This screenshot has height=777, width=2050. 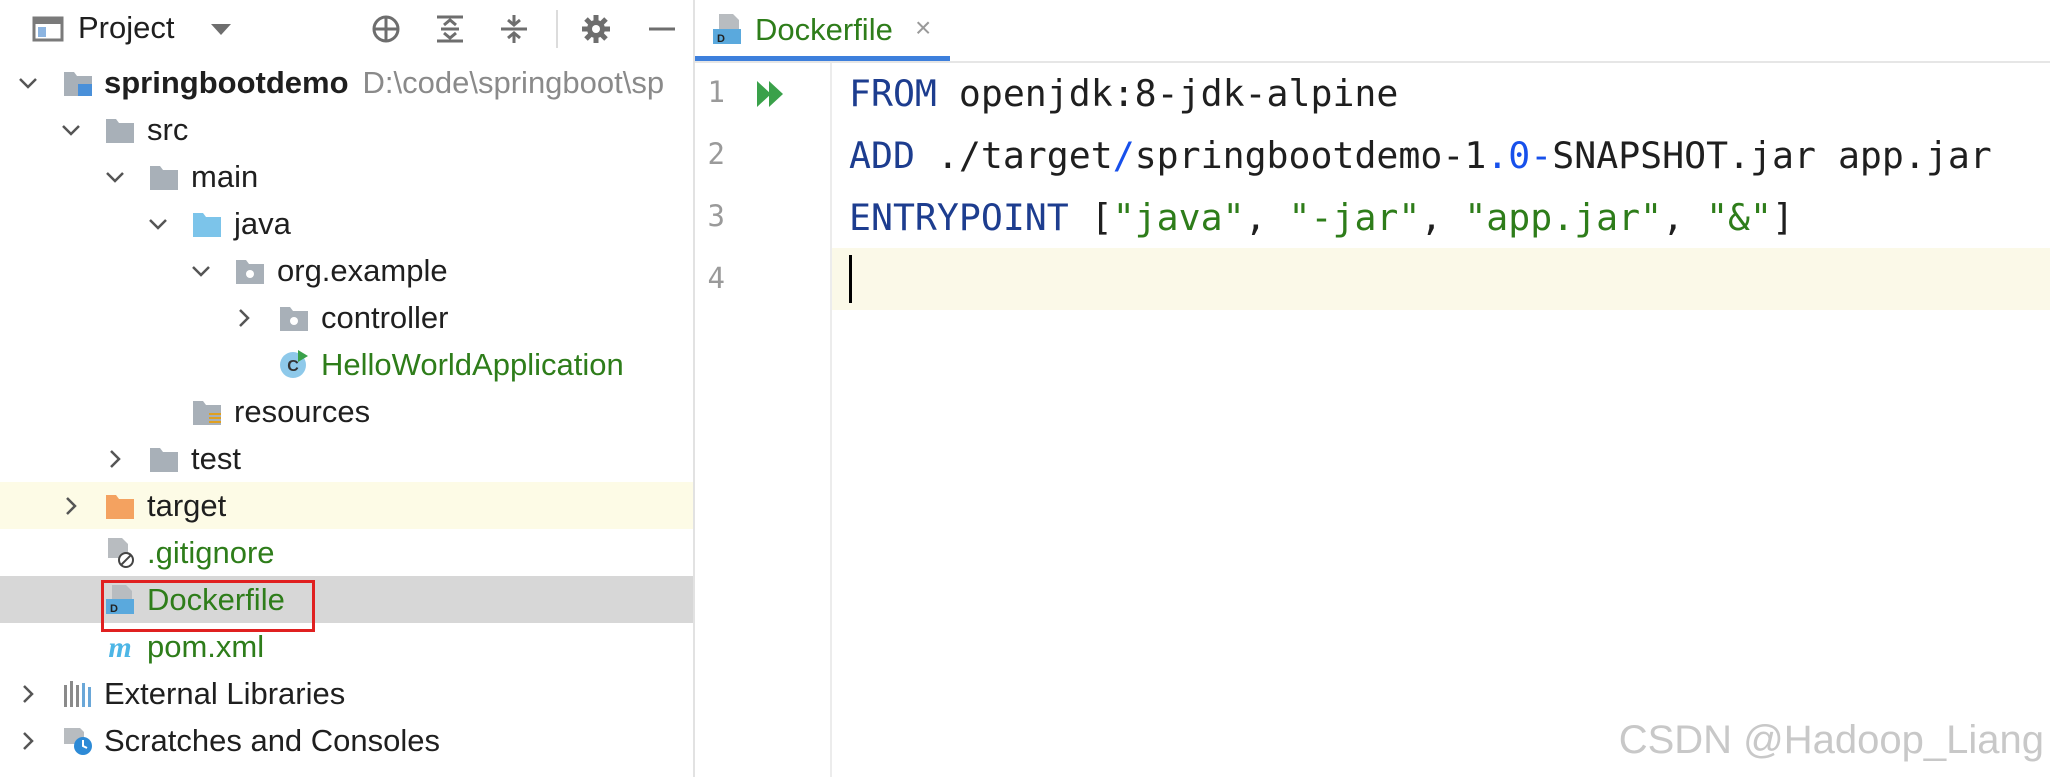 I want to click on tree-item-org-example: org.example, so click(x=346, y=270).